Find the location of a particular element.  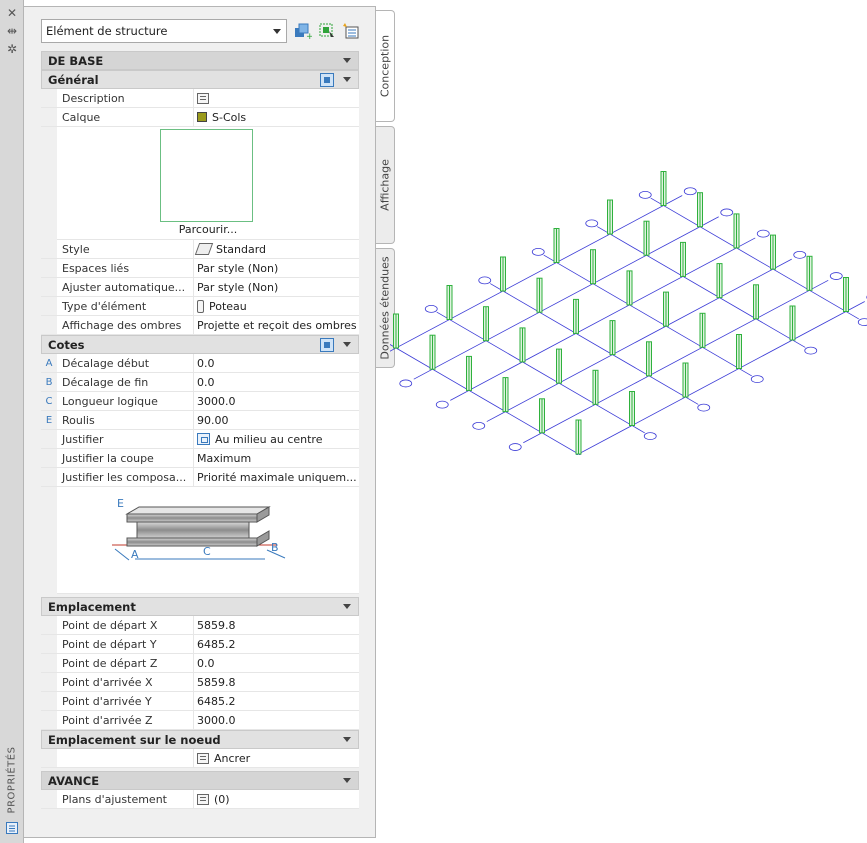

category-location: Emplacement is located at coordinates (200, 606).